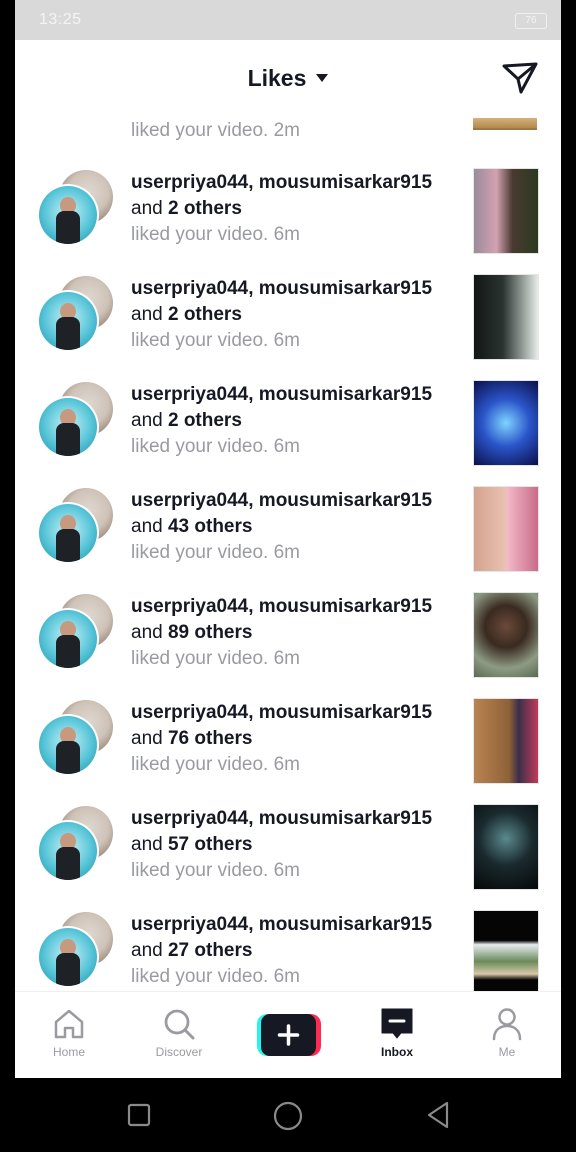  Describe the element at coordinates (179, 1024) in the screenshot. I see `search-icon` at that location.